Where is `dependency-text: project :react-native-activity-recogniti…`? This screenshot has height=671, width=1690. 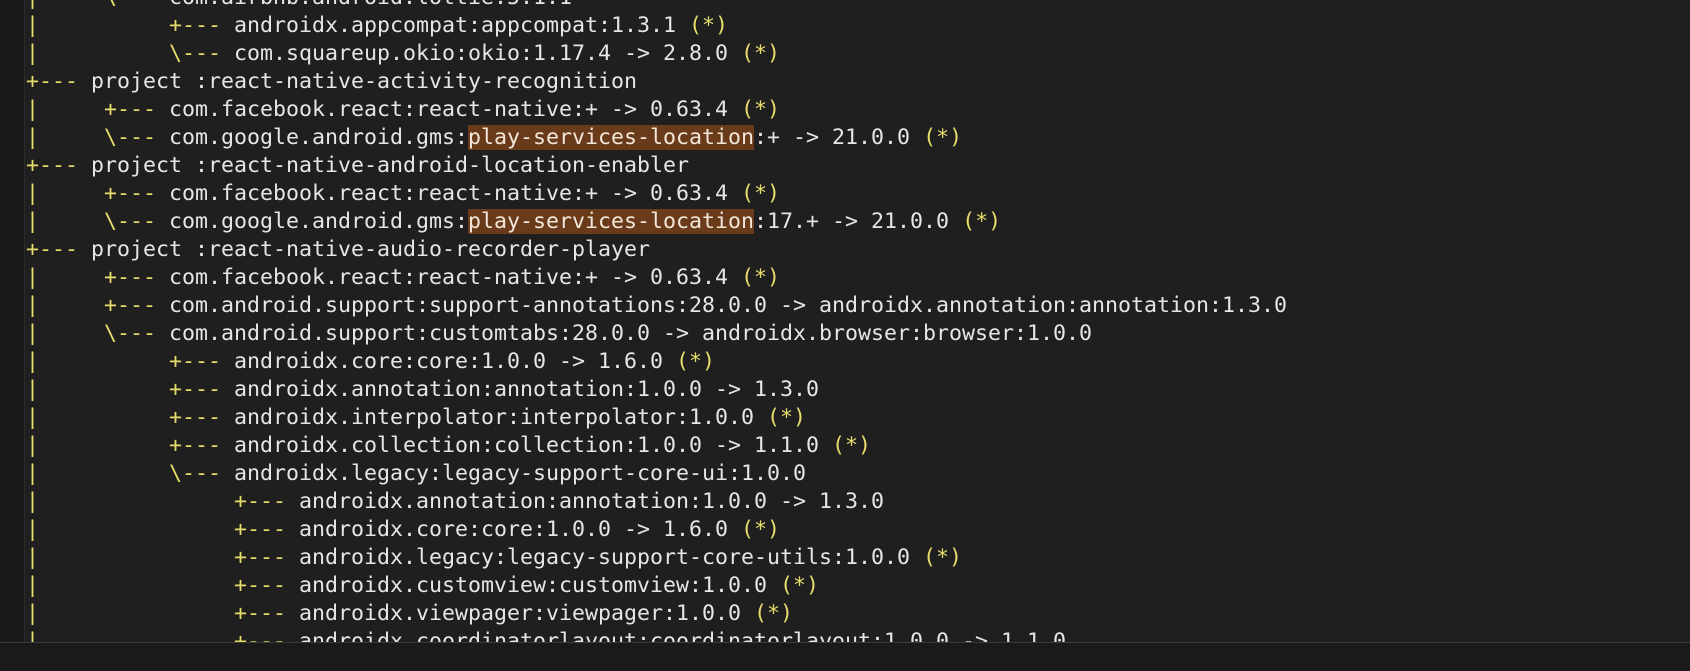
dependency-text: project :react-native-activity-recogniti… is located at coordinates (364, 81).